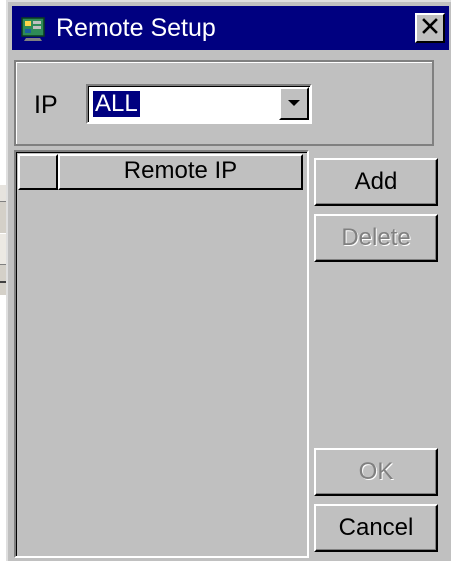  I want to click on title-bar: Remote Setup, so click(230, 28).